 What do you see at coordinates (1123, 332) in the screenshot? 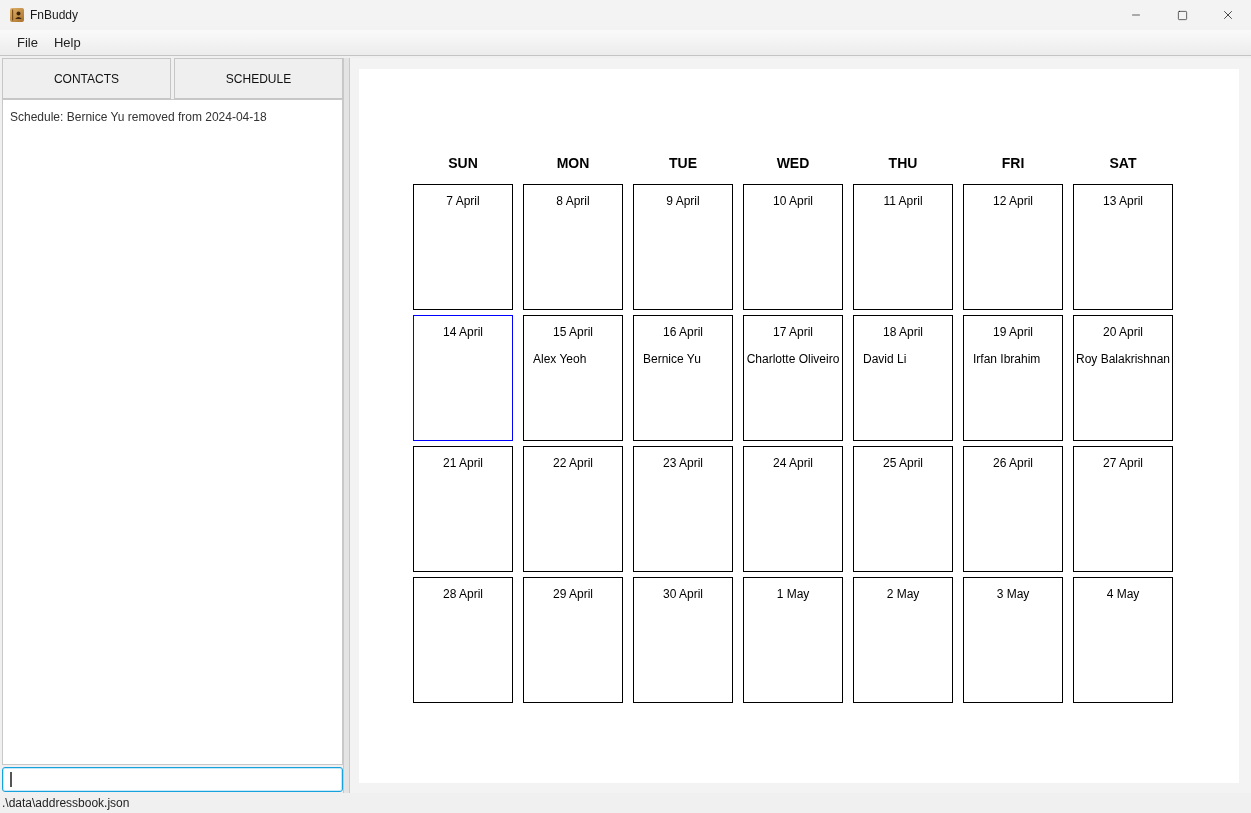
I see `date-label: 20 April` at bounding box center [1123, 332].